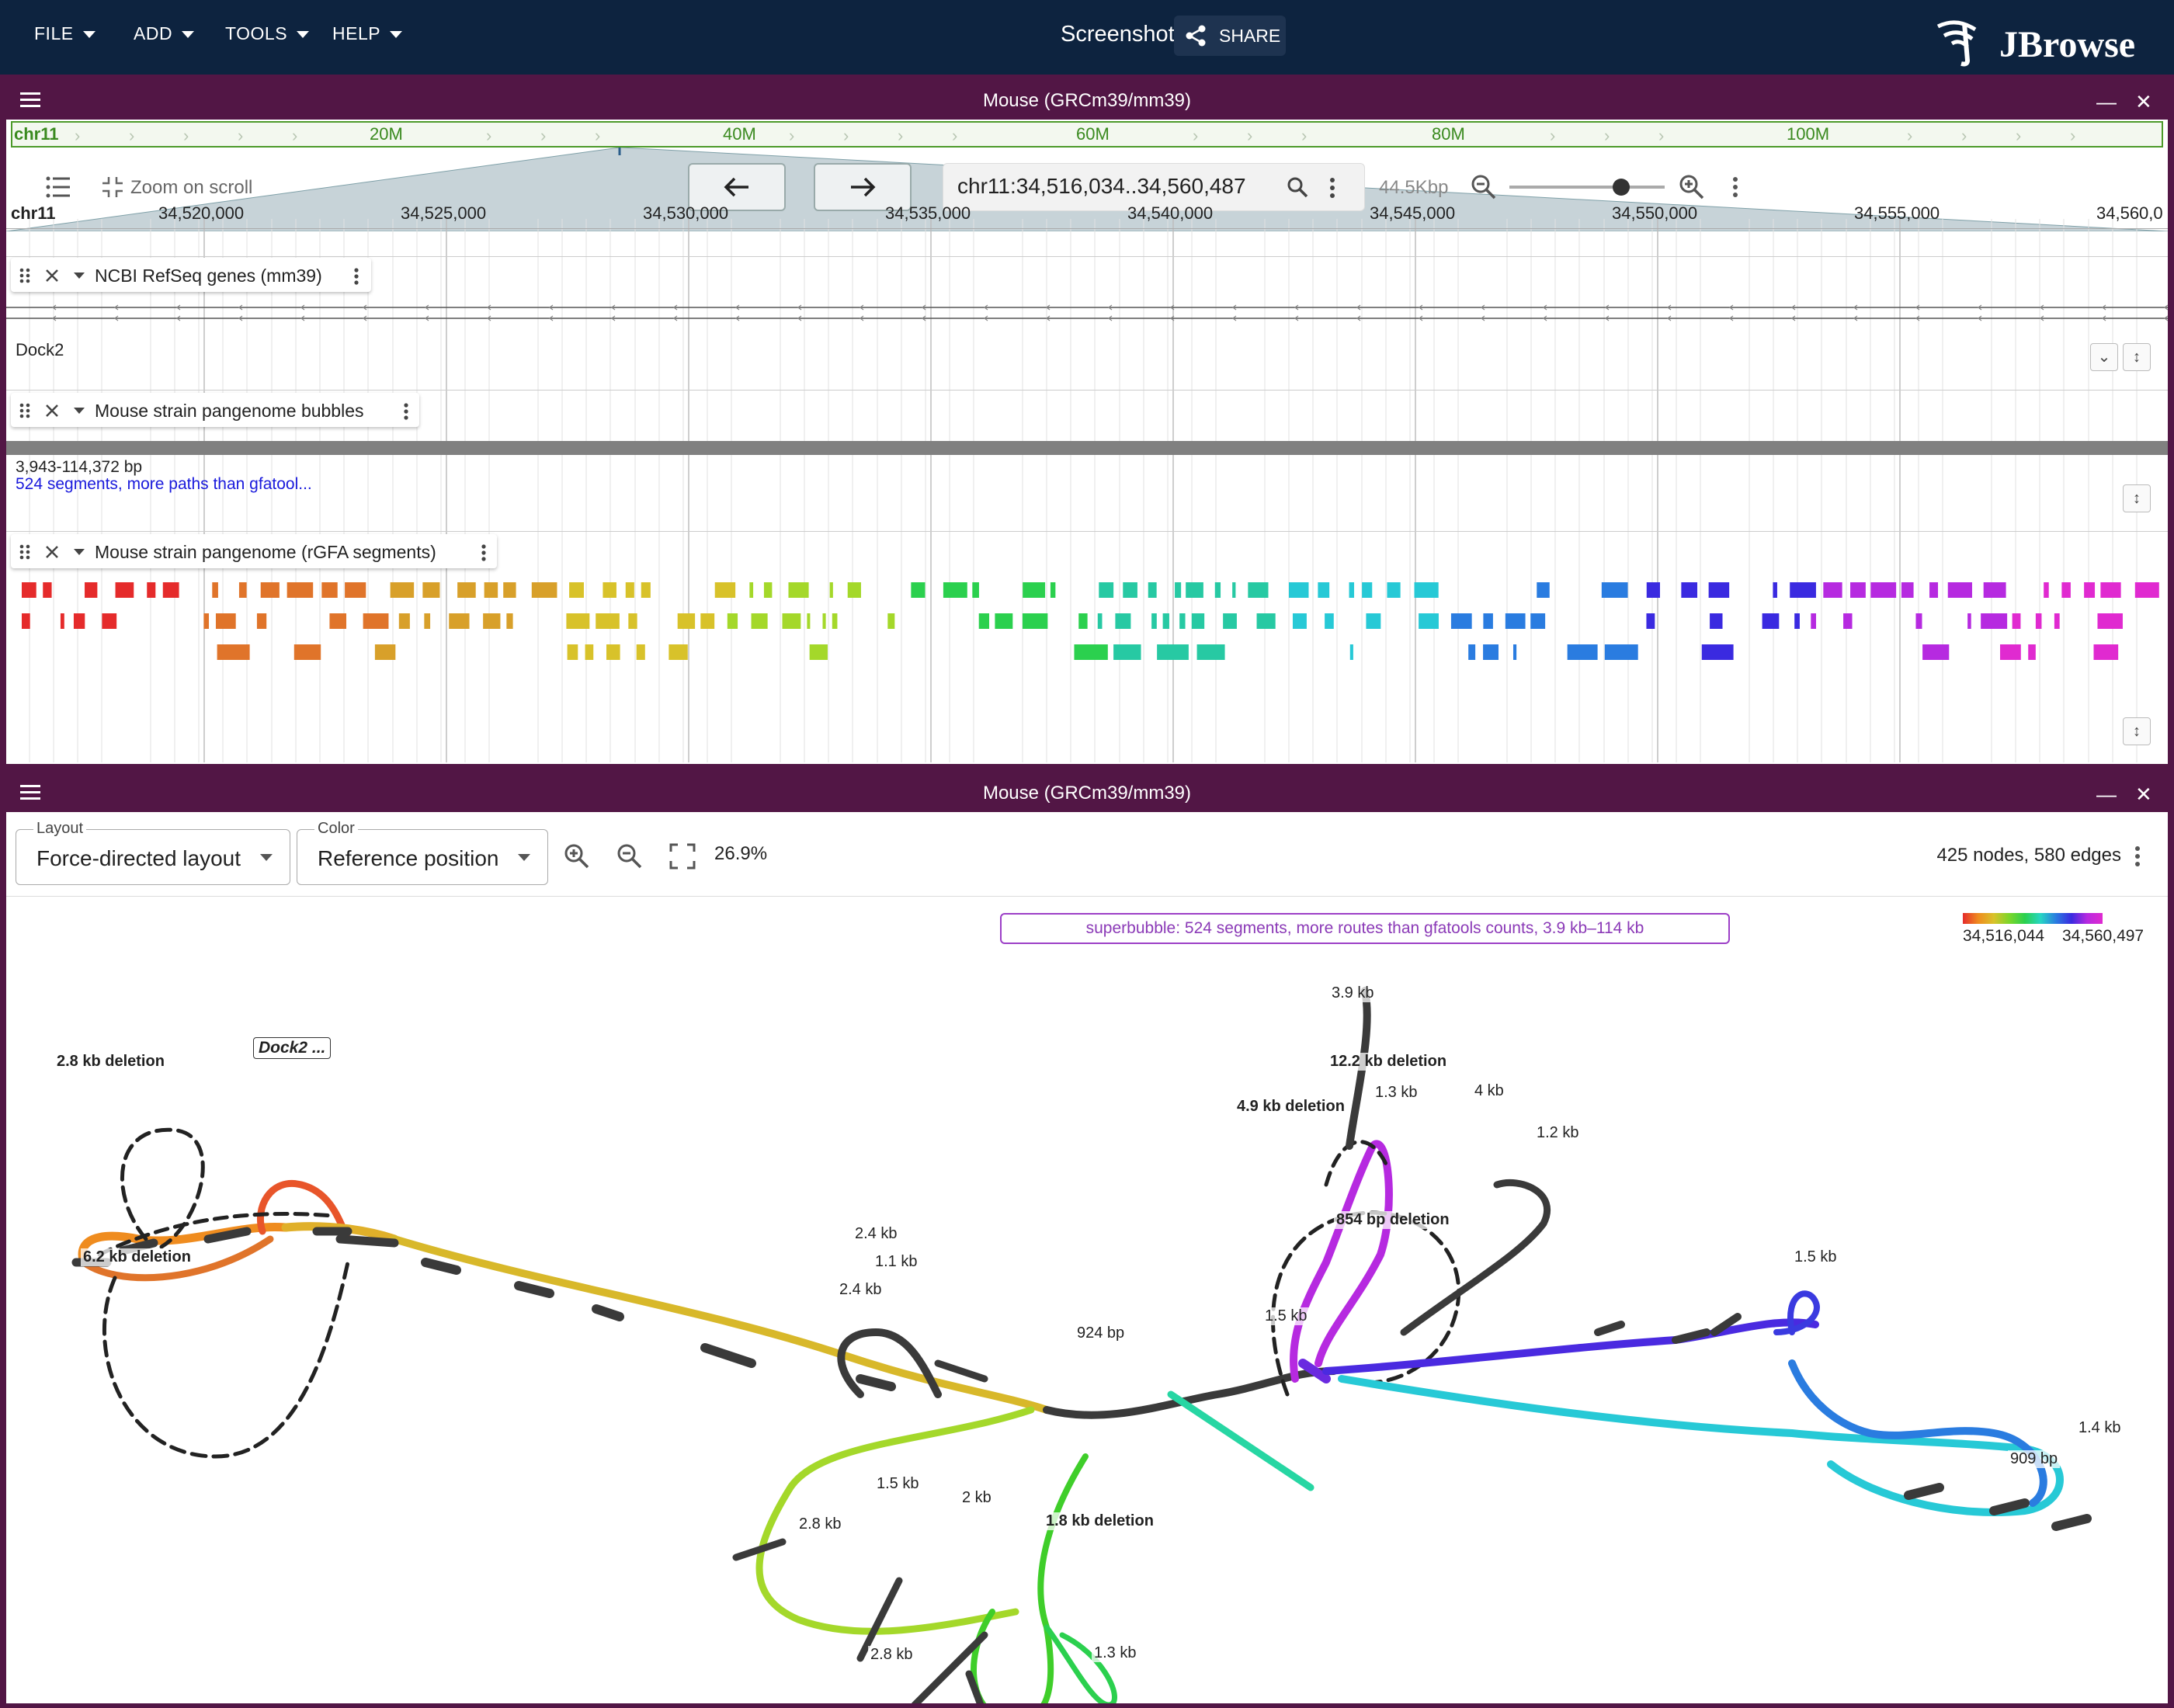 The width and height of the screenshot is (2174, 1708). I want to click on color-select: Color Reference position, so click(423, 853).